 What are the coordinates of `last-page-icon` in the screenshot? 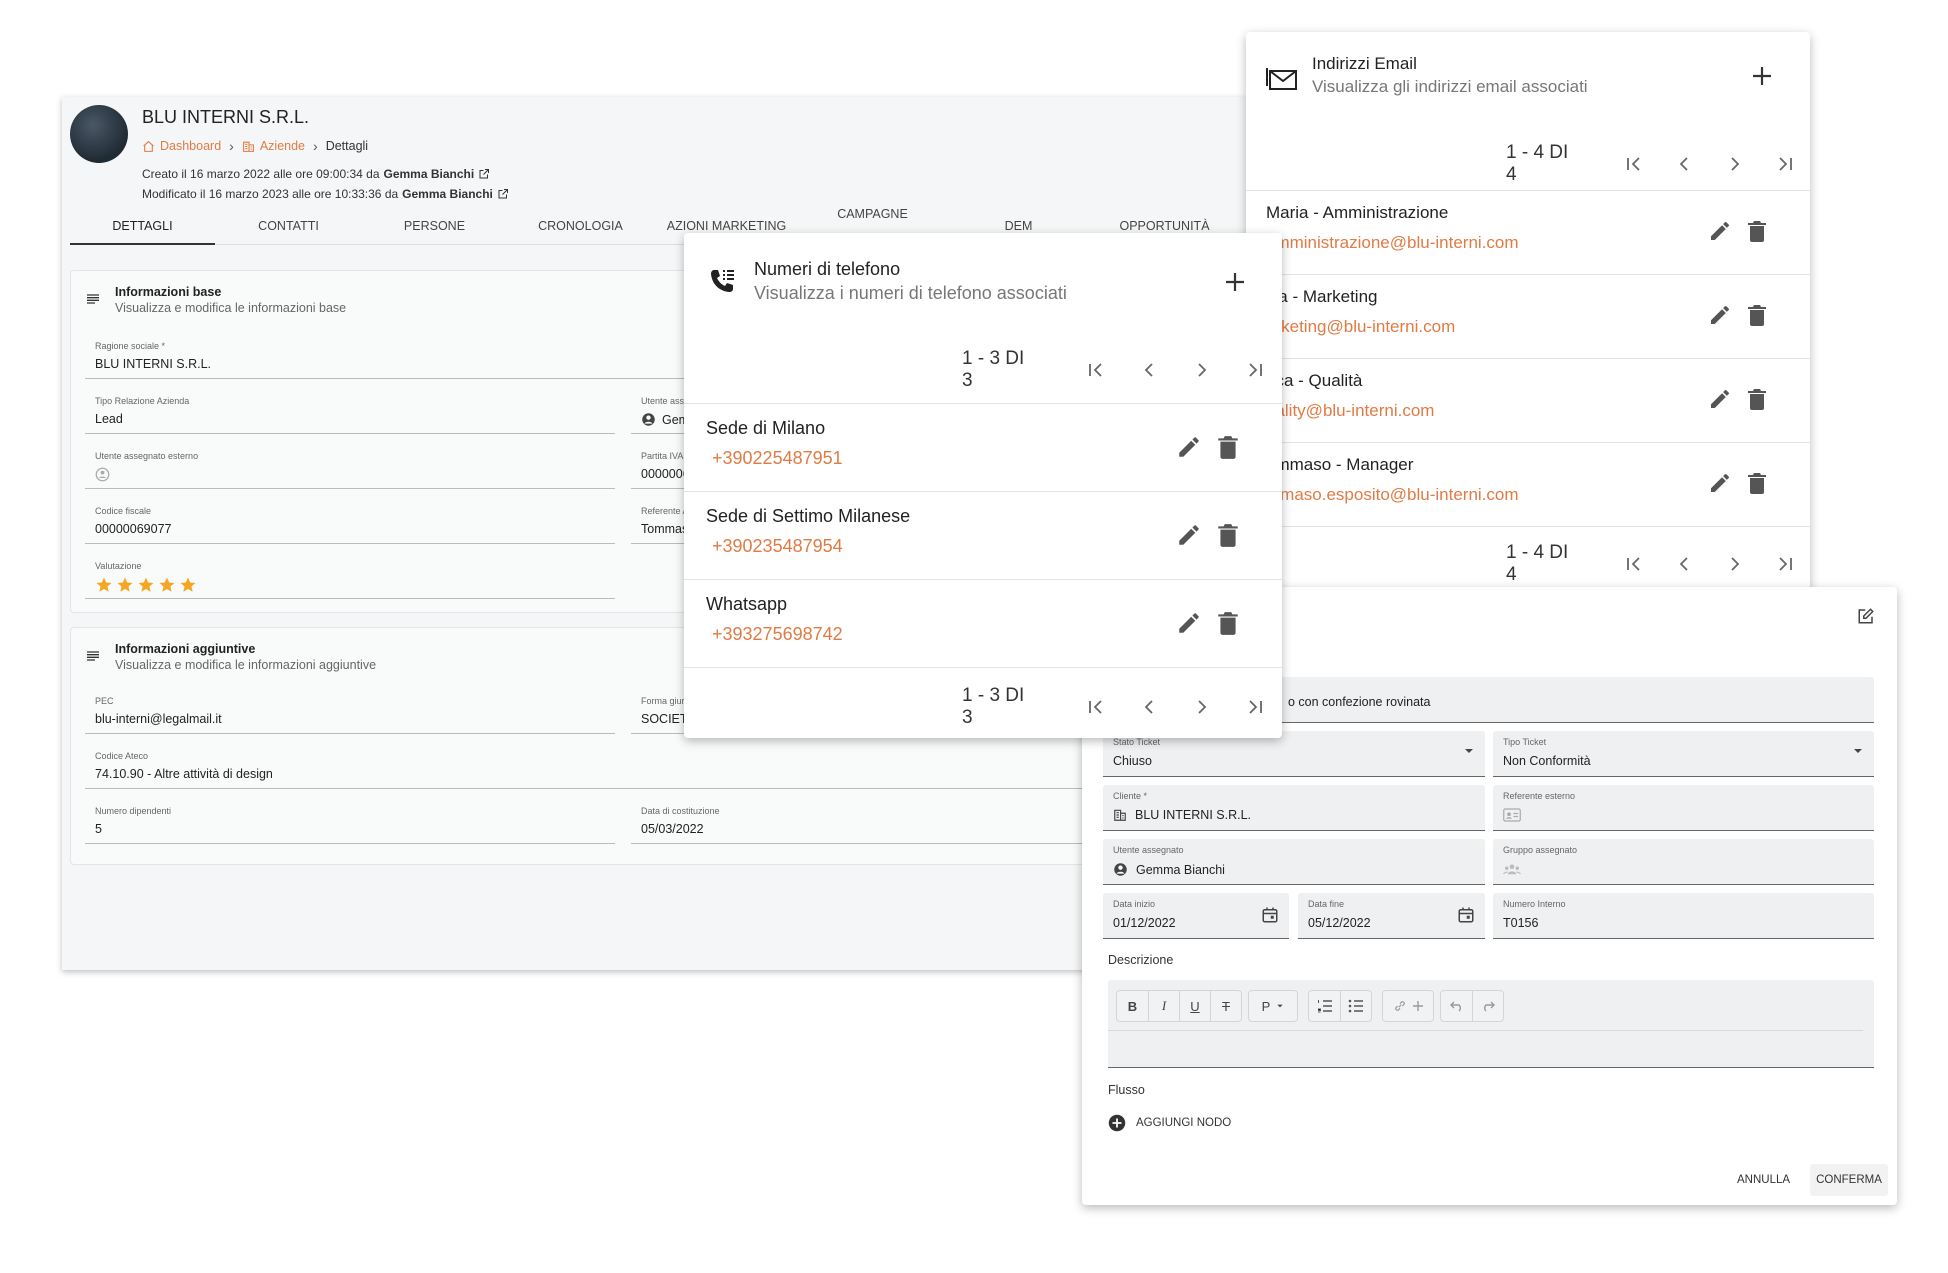 It's located at (1785, 164).